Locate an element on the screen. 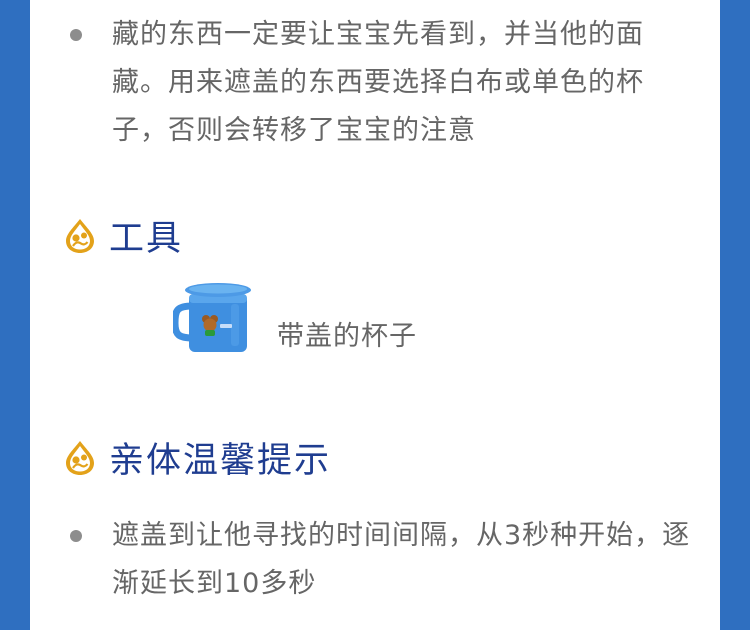 The height and width of the screenshot is (630, 750). section-heading-tools: 工具 is located at coordinates (123, 235).